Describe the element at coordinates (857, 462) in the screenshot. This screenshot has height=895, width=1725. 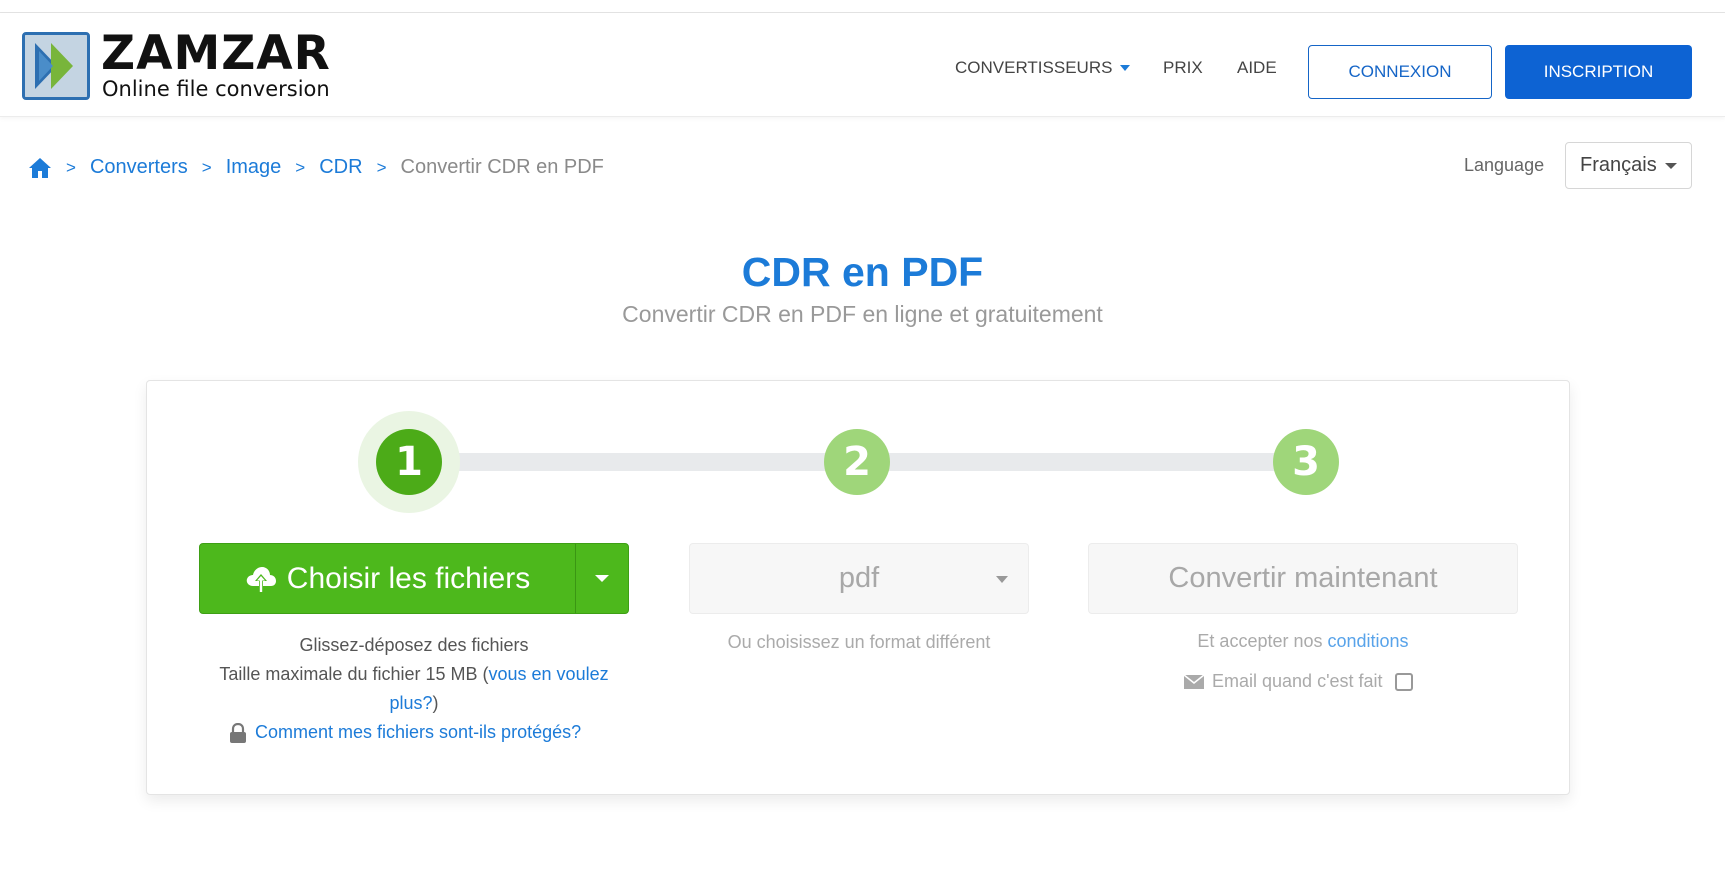
I see `step-2-badge: 2` at that location.